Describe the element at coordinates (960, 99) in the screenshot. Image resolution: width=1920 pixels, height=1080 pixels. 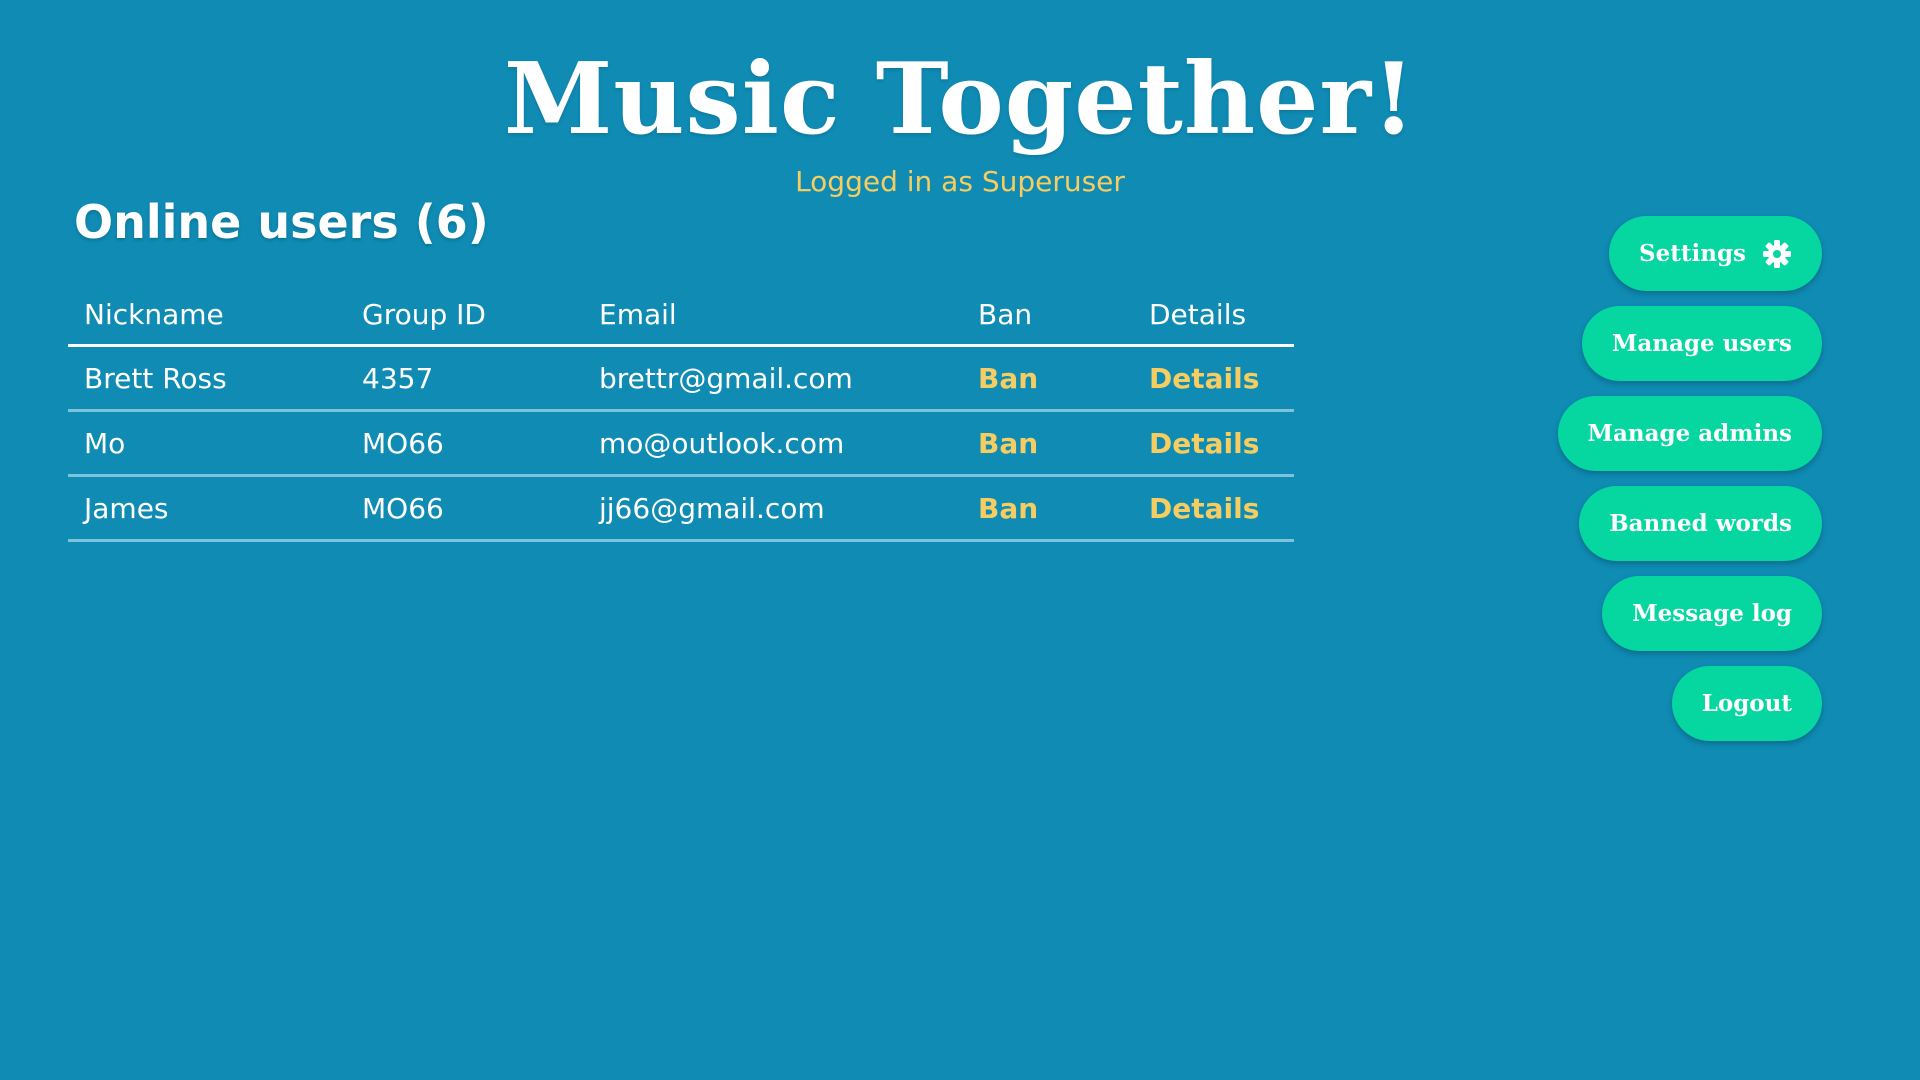
I see `app-title: Music Together!` at that location.